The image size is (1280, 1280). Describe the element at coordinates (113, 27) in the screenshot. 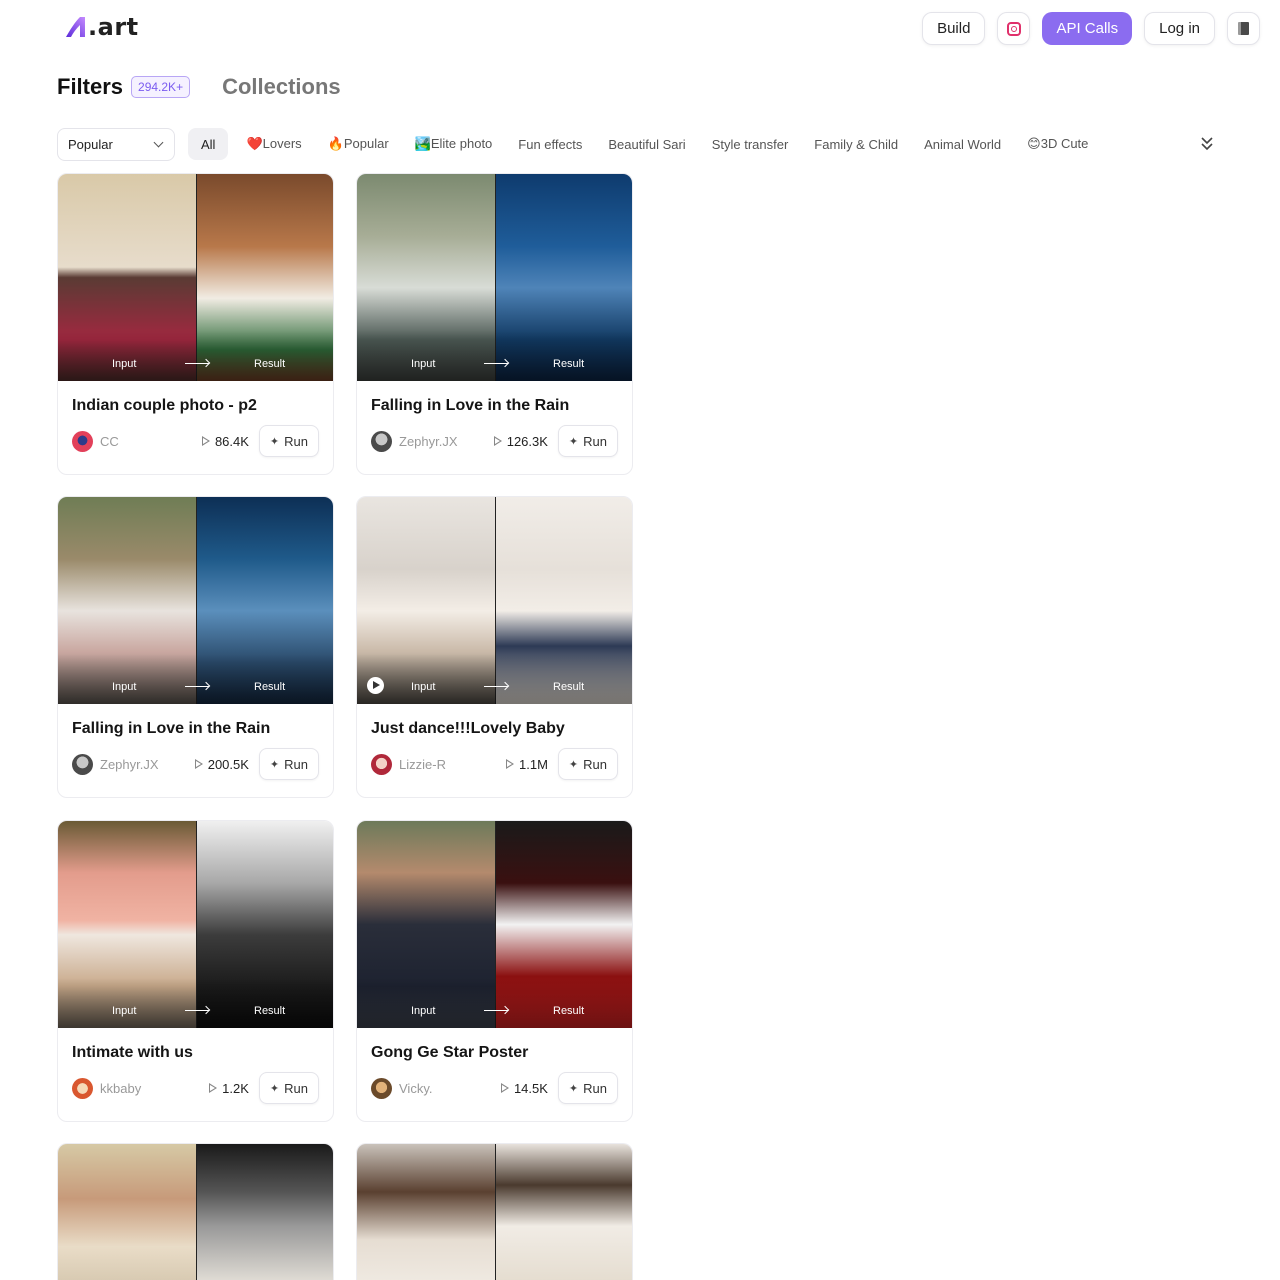

I see `logo-text: .art` at that location.